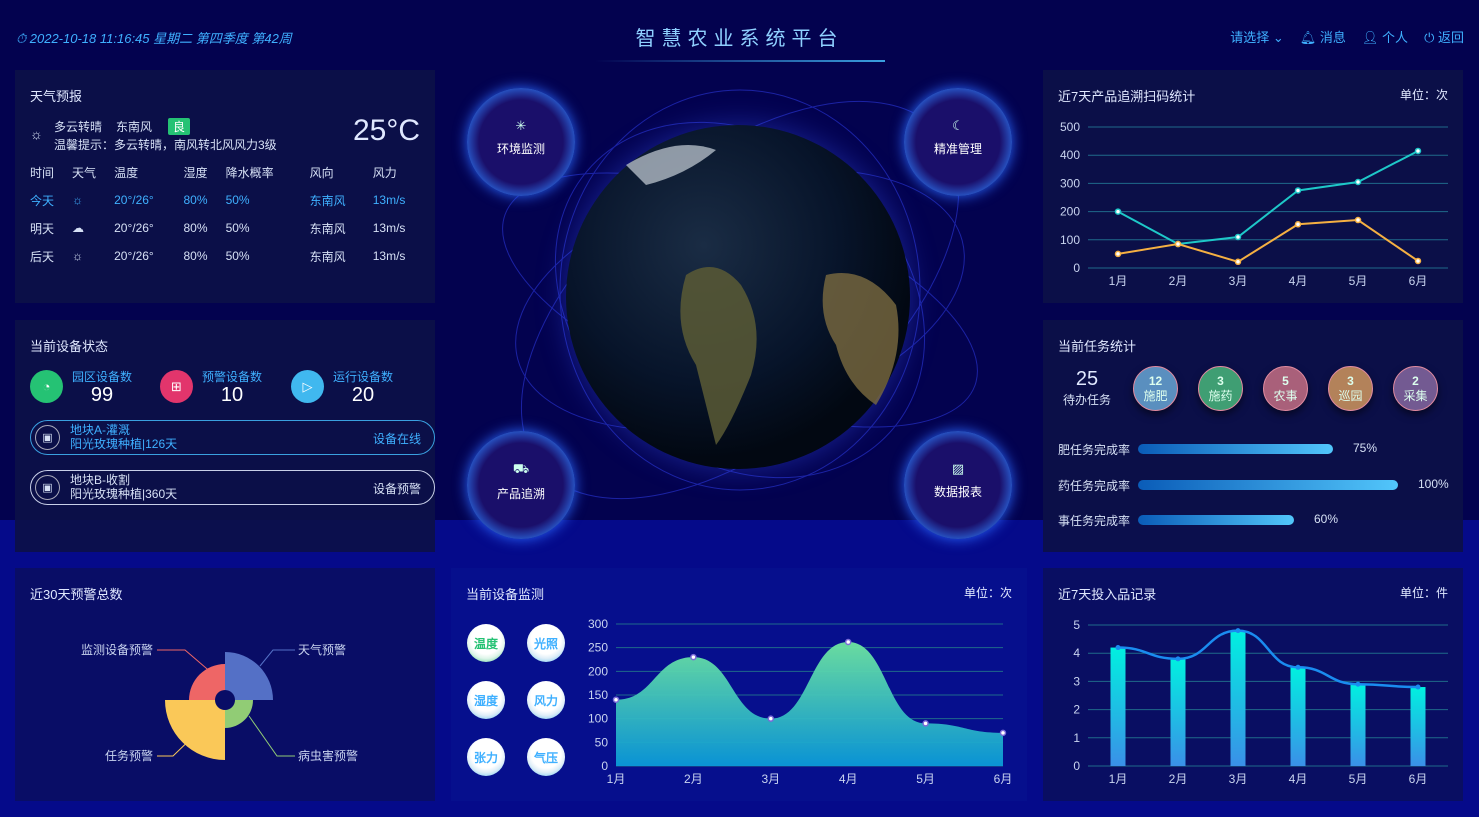  I want to click on weather-wind: 东南风, so click(134, 127).